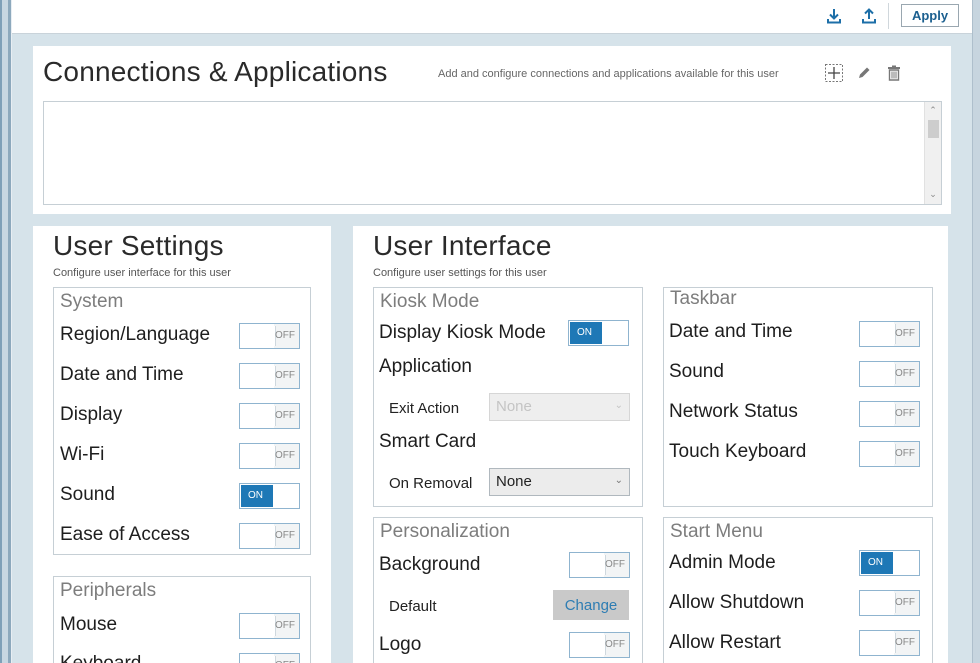 The image size is (980, 663). Describe the element at coordinates (6, 331) in the screenshot. I see `window-left-border` at that location.